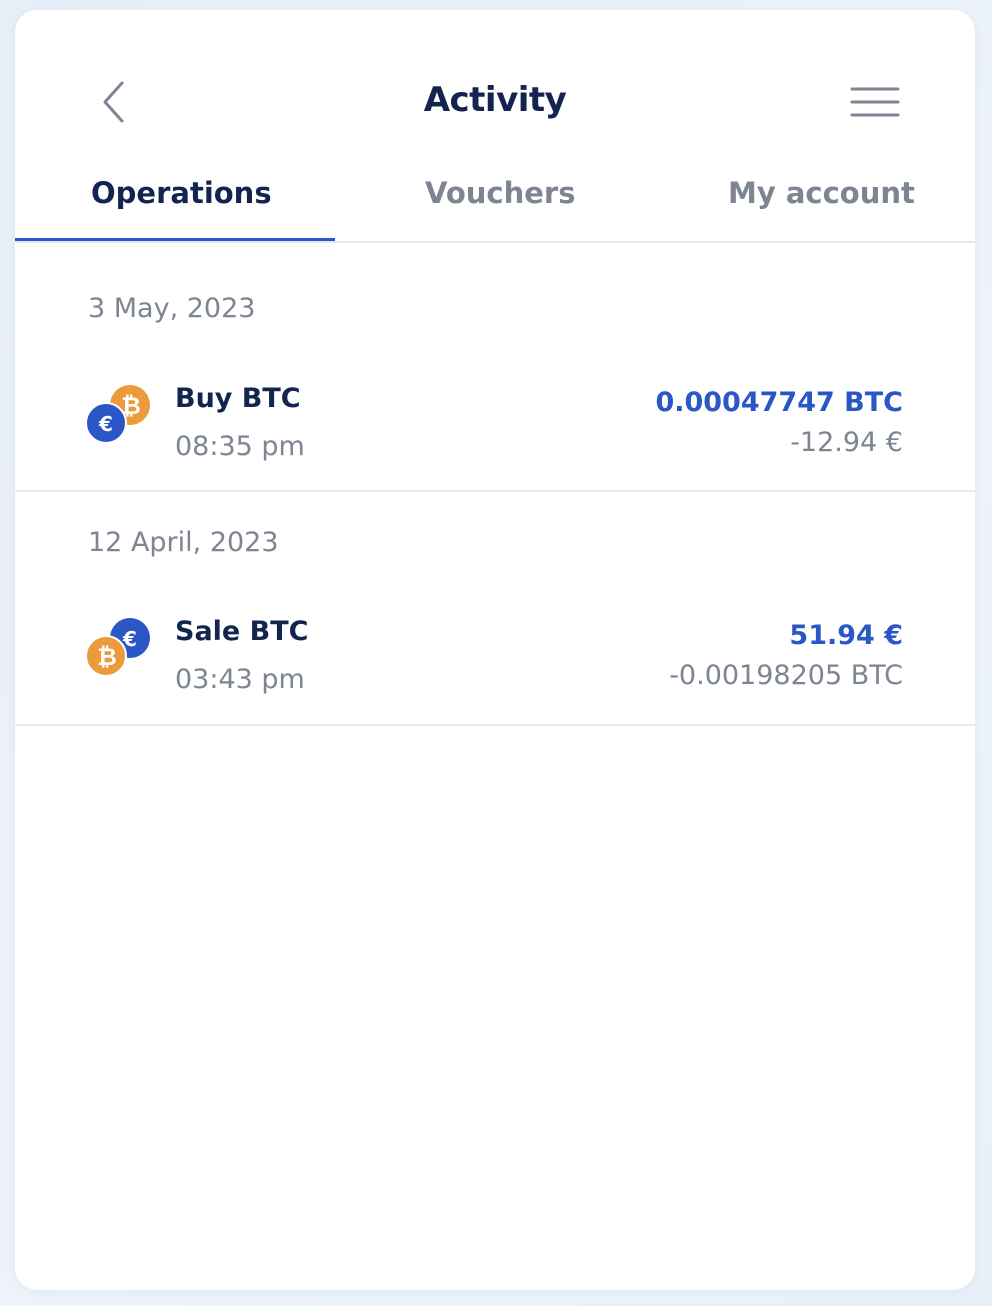 The image size is (992, 1306). Describe the element at coordinates (786, 675) in the screenshot. I see `transaction-secondary-amount: -0.00198205 BTC` at that location.